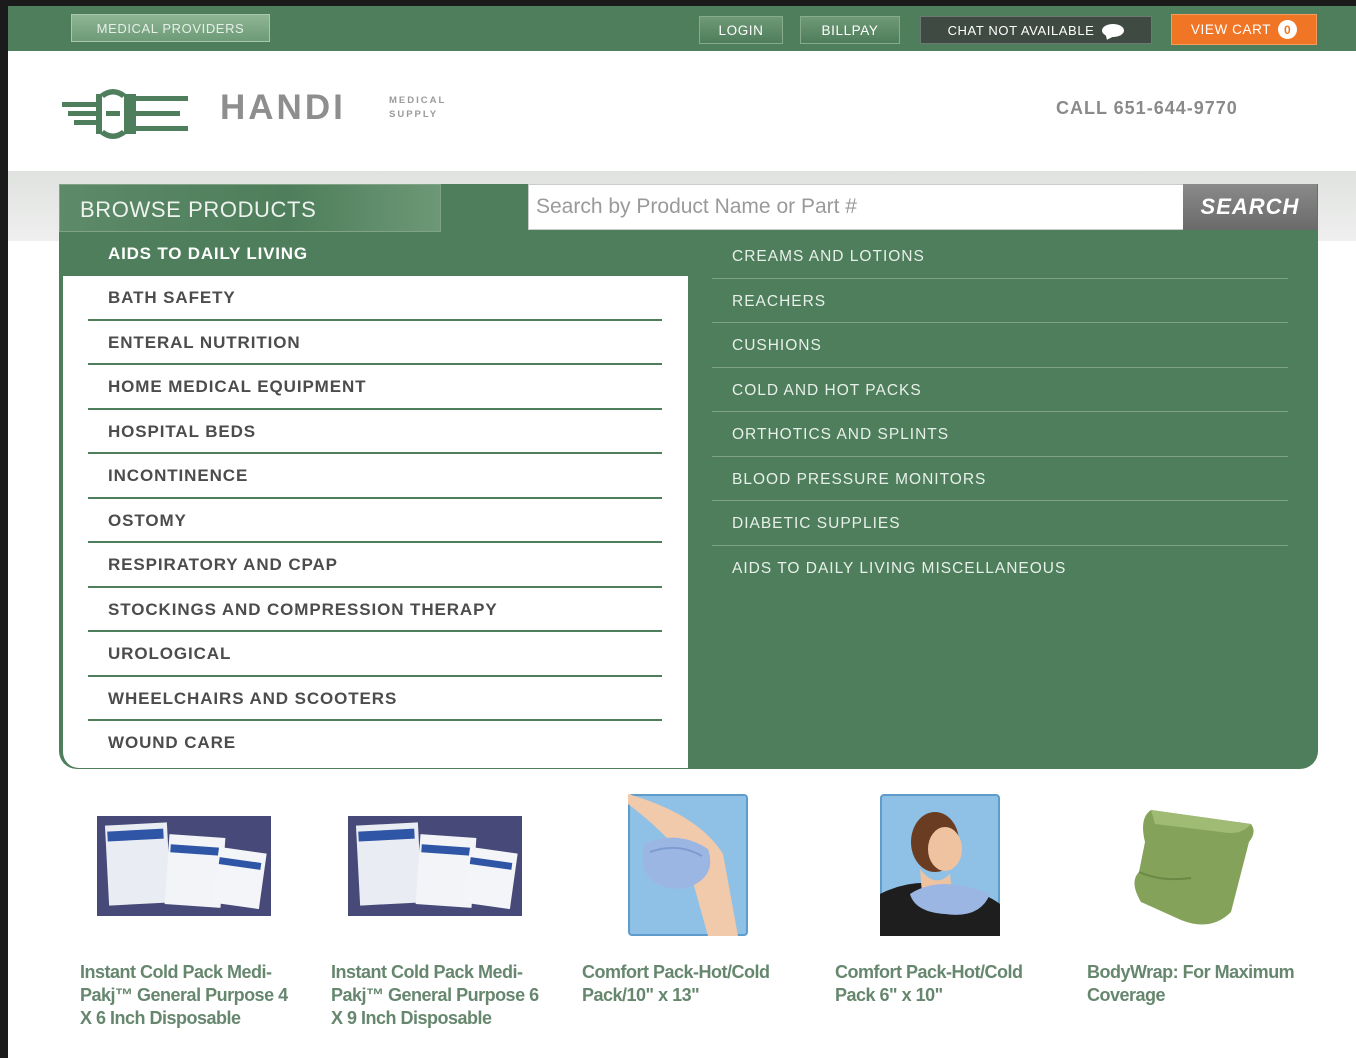 This screenshot has width=1356, height=1058. I want to click on subcategory-label: BLOOD PRESSURE MONITORS, so click(859, 479).